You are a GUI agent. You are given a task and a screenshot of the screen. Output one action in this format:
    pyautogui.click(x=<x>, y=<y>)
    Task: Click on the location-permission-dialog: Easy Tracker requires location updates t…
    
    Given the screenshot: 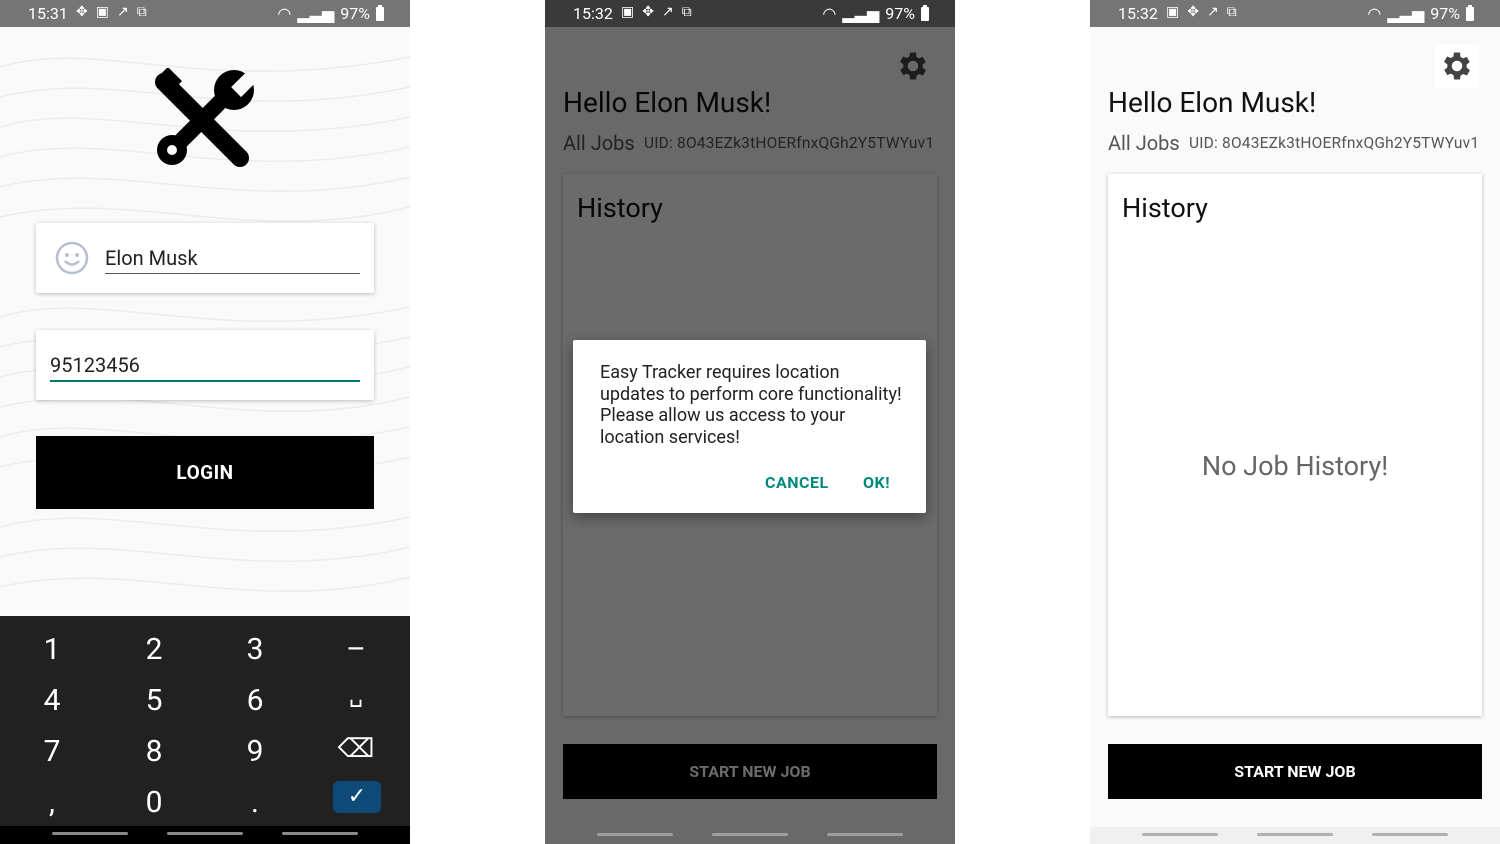 What is the action you would take?
    pyautogui.click(x=749, y=426)
    